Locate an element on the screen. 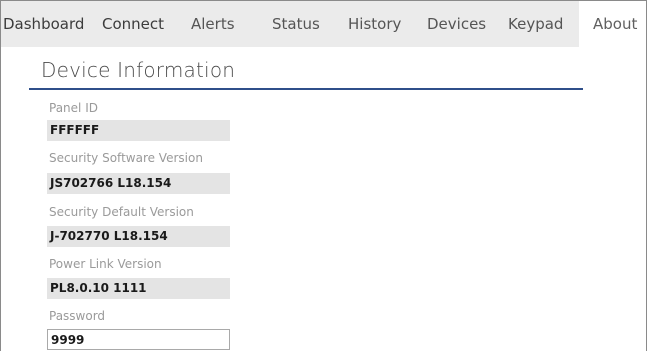  power-link-version-label: Power Link Version is located at coordinates (105, 264).